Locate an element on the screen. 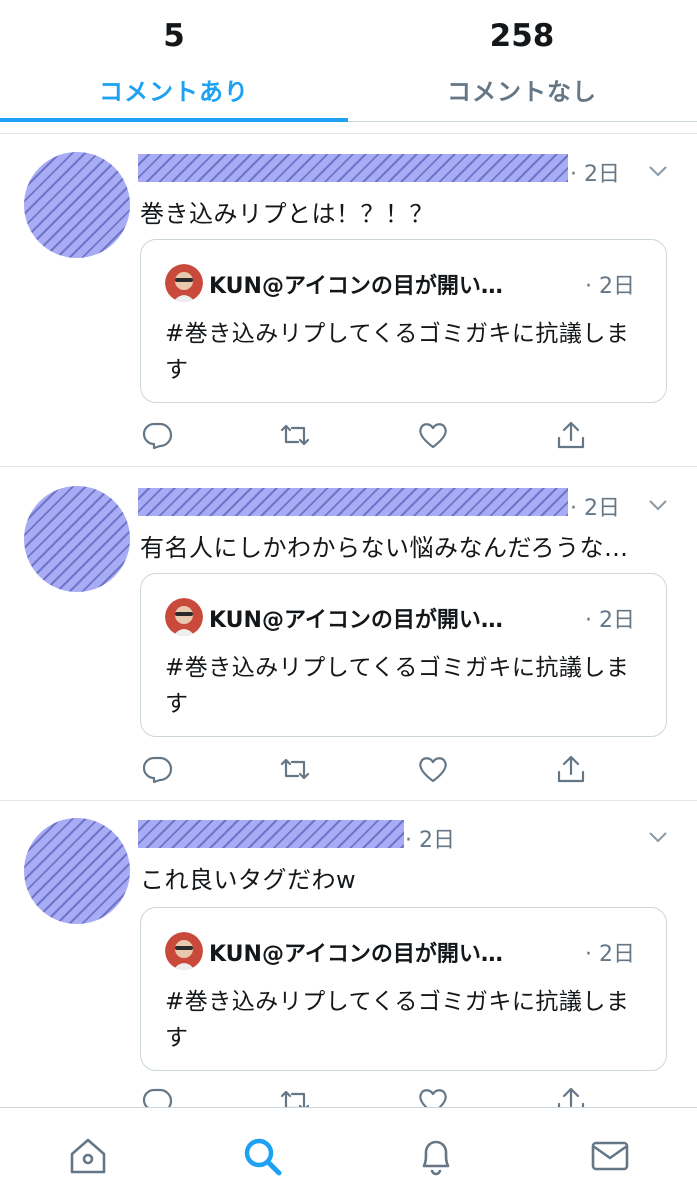 This screenshot has height=1200, width=697. comment-tabs: 5 コメントあり 258 コメントなし is located at coordinates (348, 61).